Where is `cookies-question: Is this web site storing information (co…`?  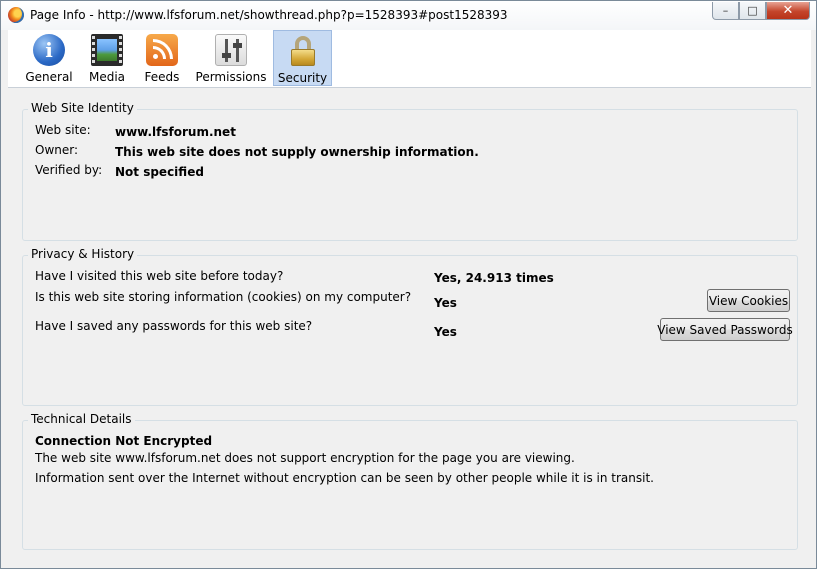
cookies-question: Is this web site storing information (co… is located at coordinates (223, 297).